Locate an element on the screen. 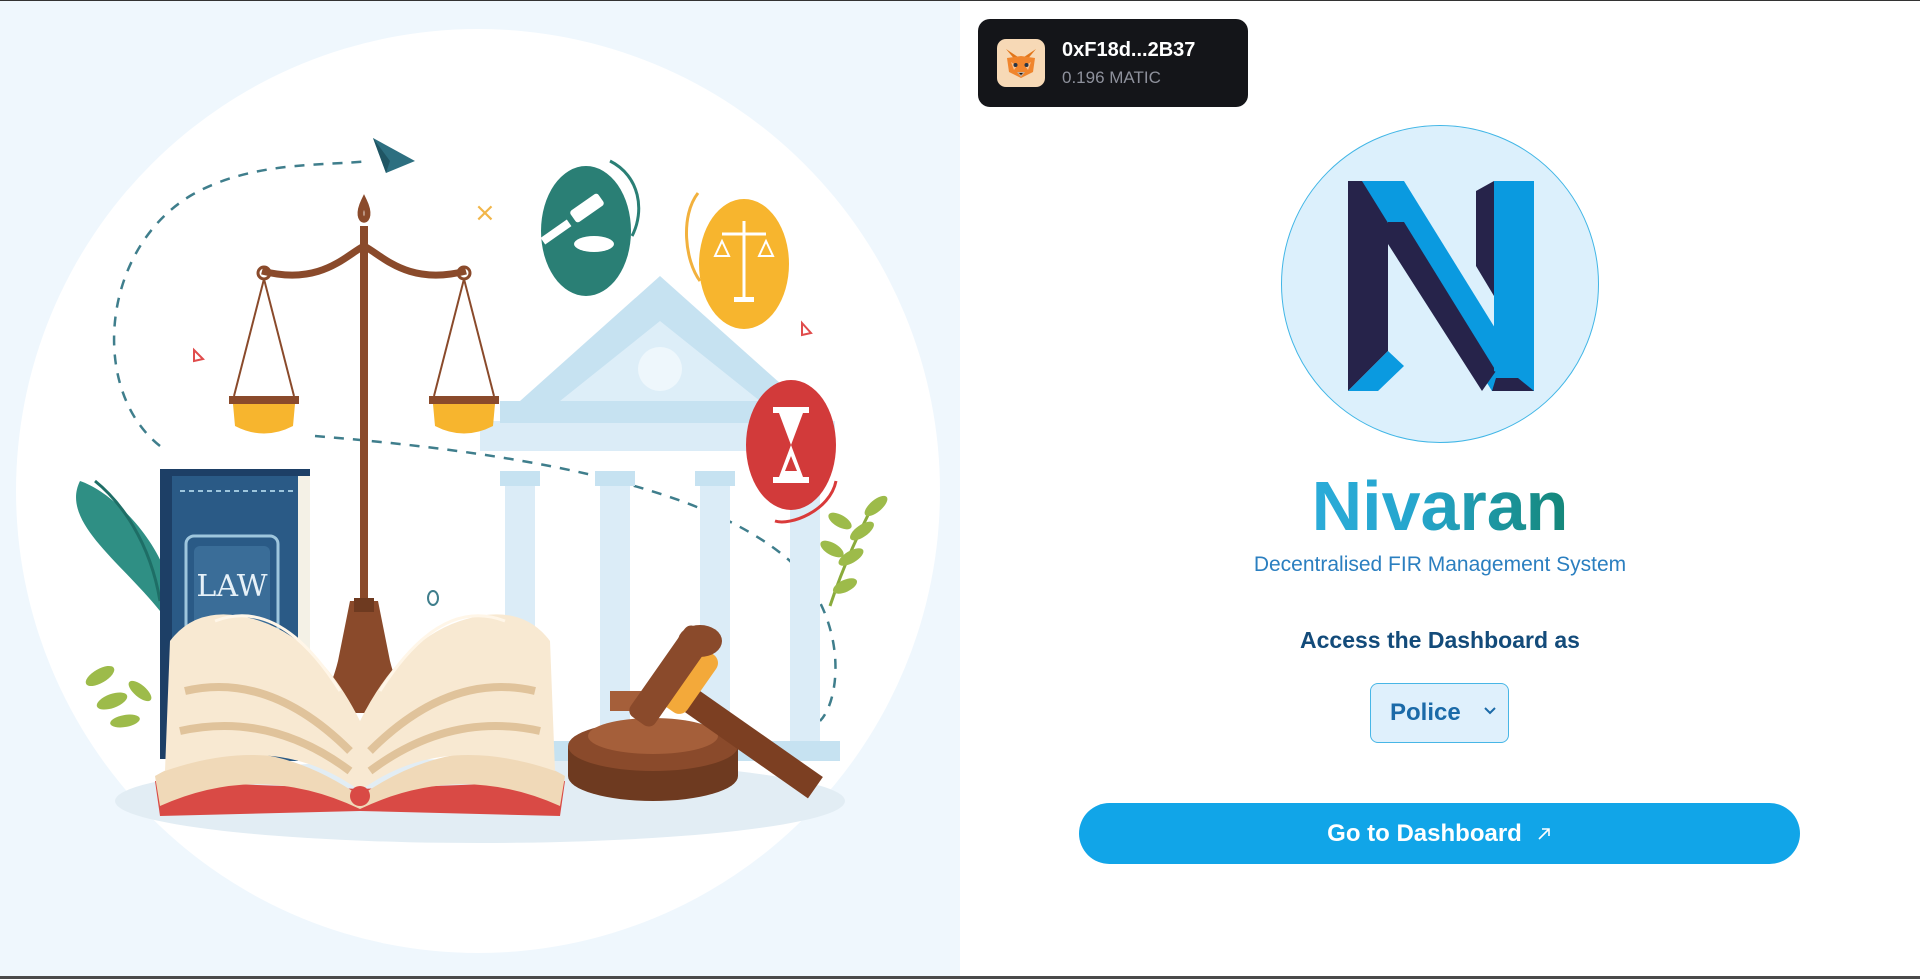 The height and width of the screenshot is (979, 1920). app-tagline: Decentralised FIR Management System is located at coordinates (1440, 564).